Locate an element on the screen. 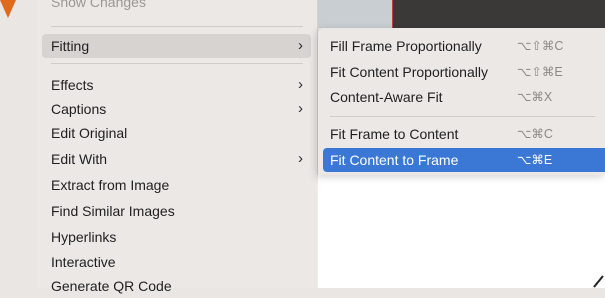  menu-item-interactive: Interactive is located at coordinates (176, 262).